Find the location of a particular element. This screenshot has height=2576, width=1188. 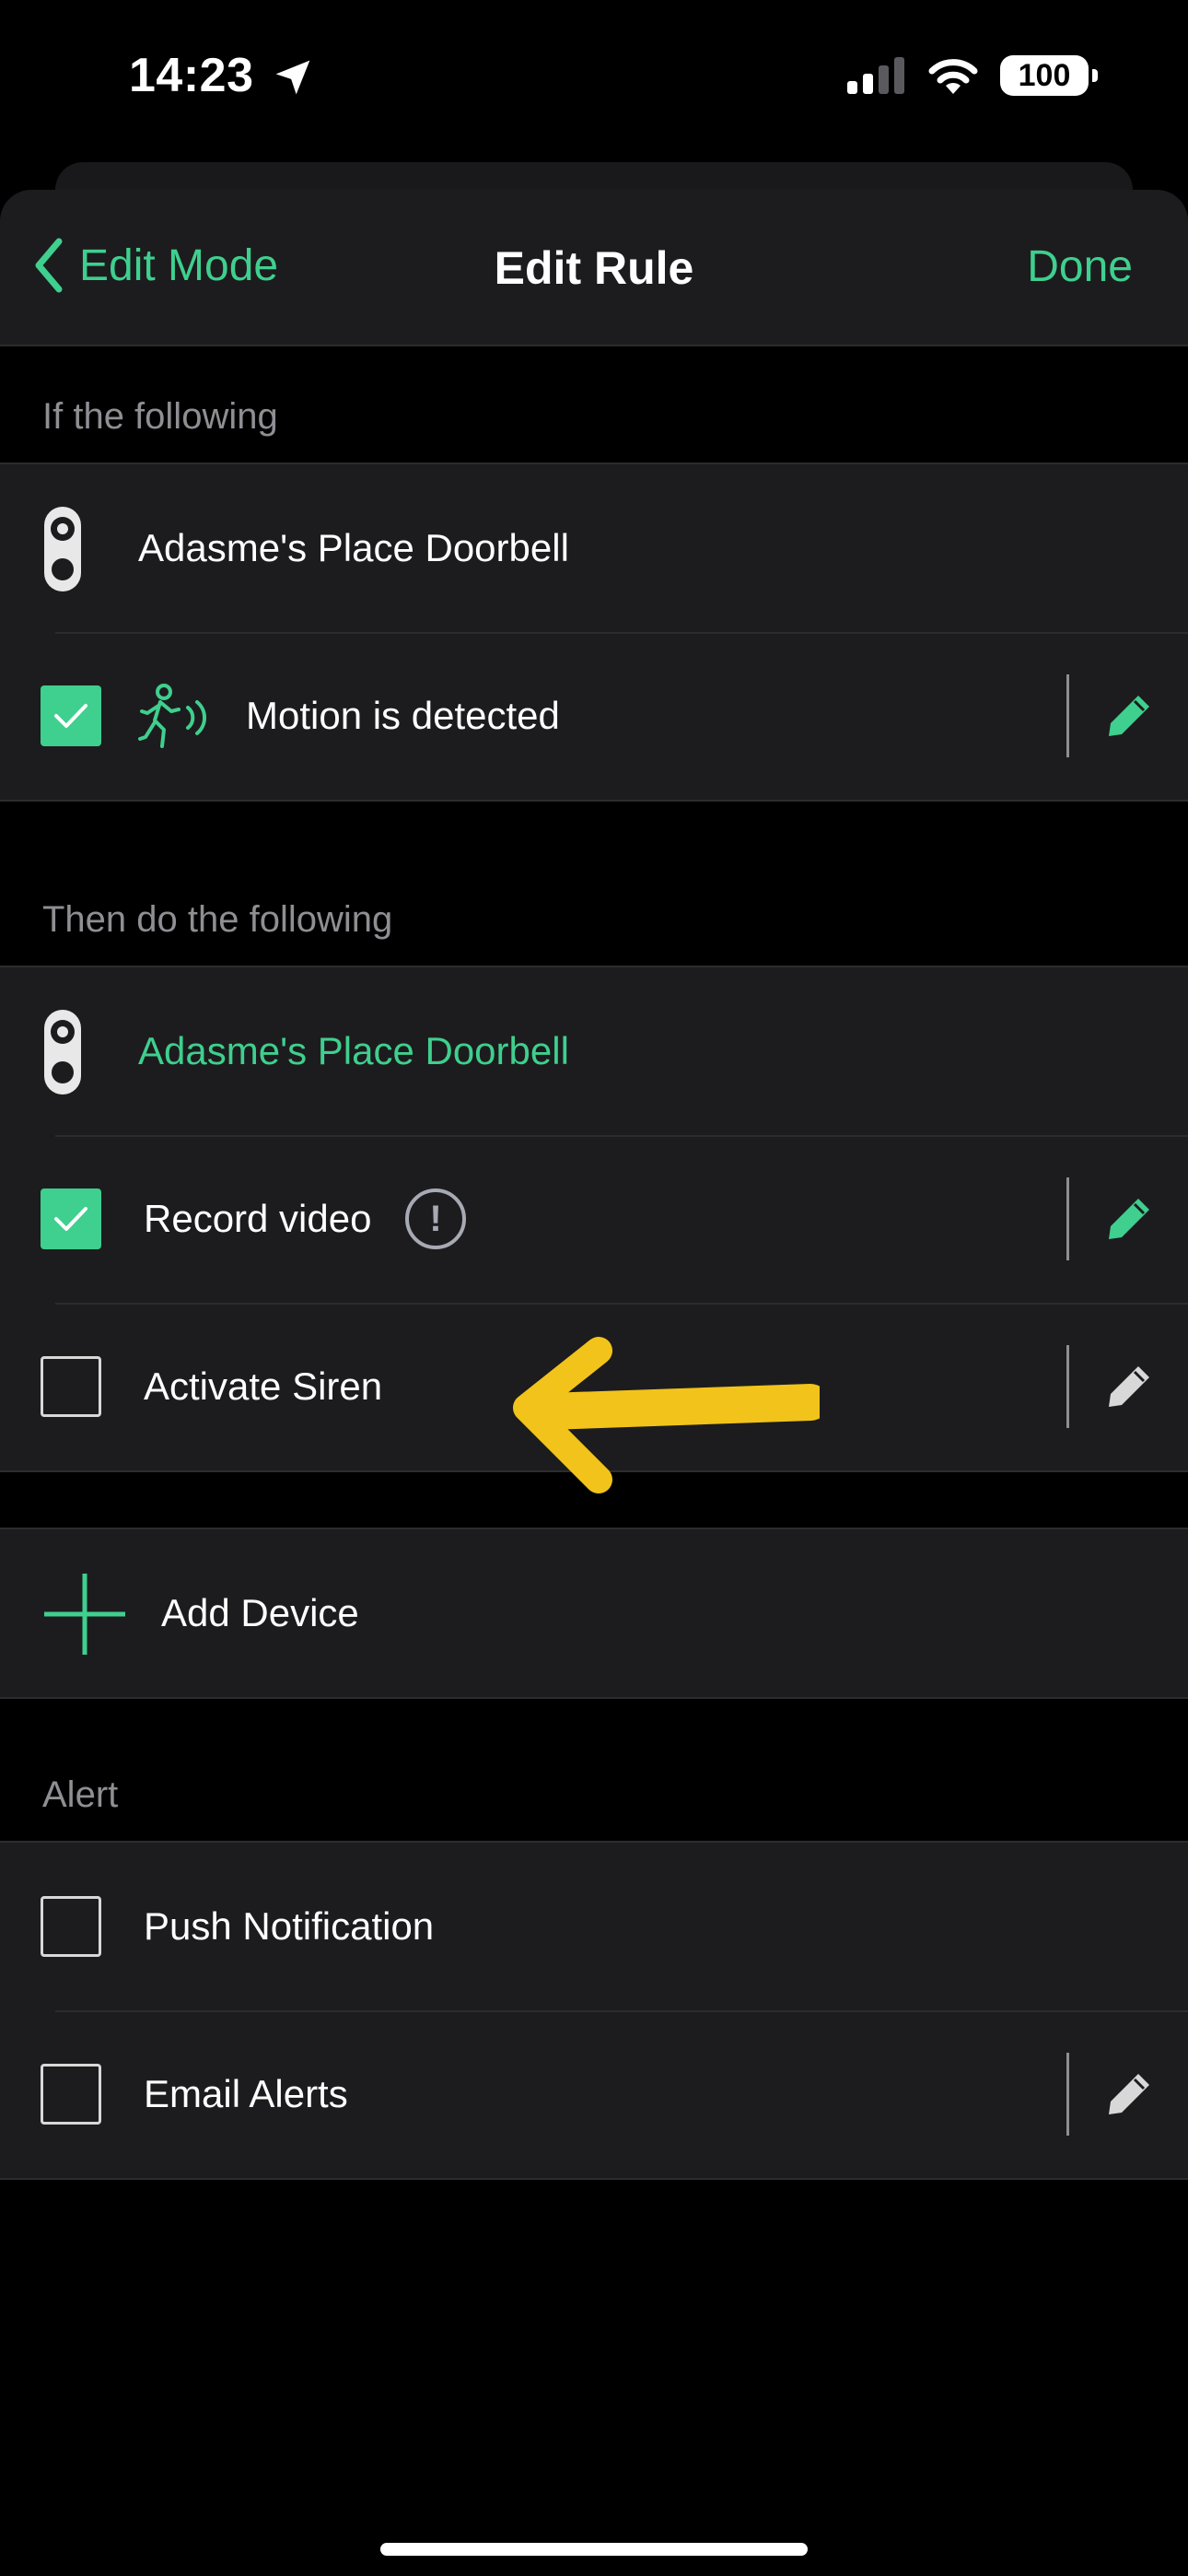

alert-group: Push Notification Email Alerts is located at coordinates (594, 2010).